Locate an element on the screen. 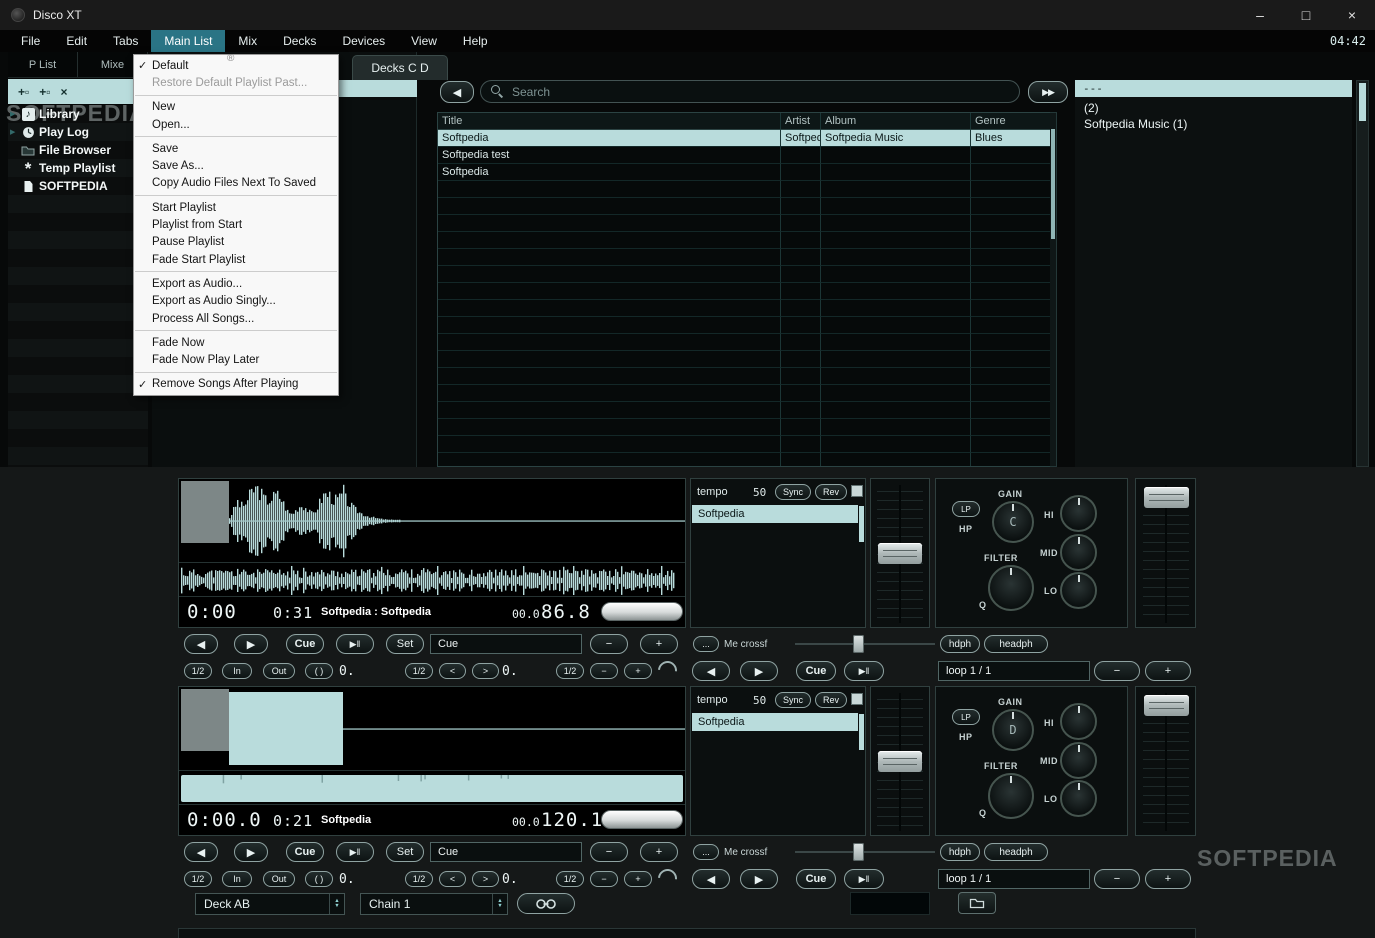 The height and width of the screenshot is (938, 1375). deck-d-nudge-left-button: < is located at coordinates (452, 879).